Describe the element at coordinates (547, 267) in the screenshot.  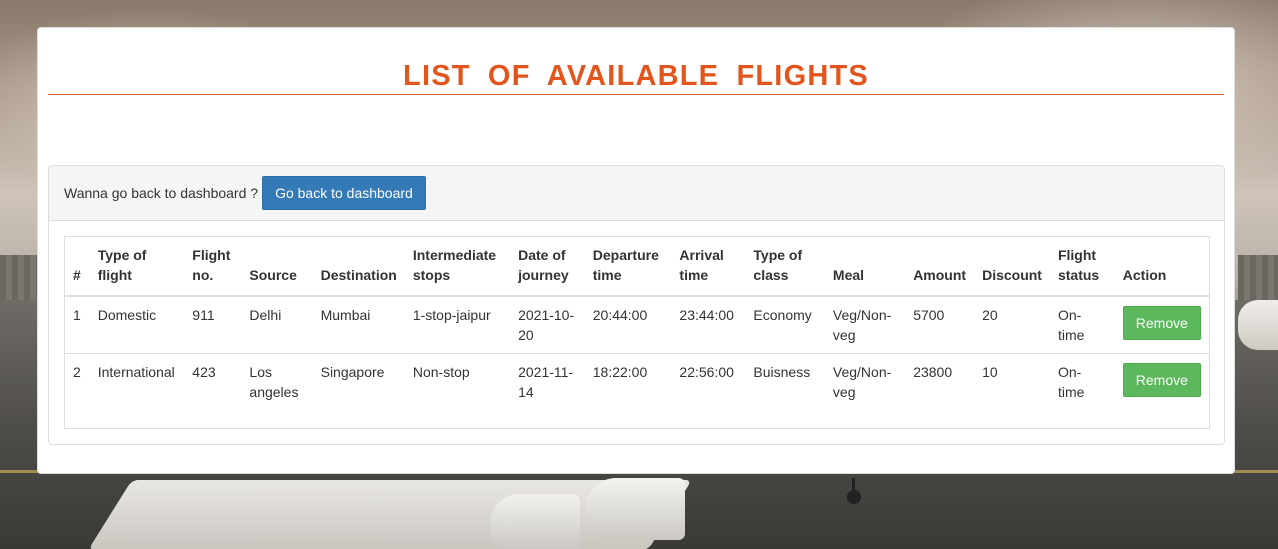
I see `col-header-date: Date of journey` at that location.